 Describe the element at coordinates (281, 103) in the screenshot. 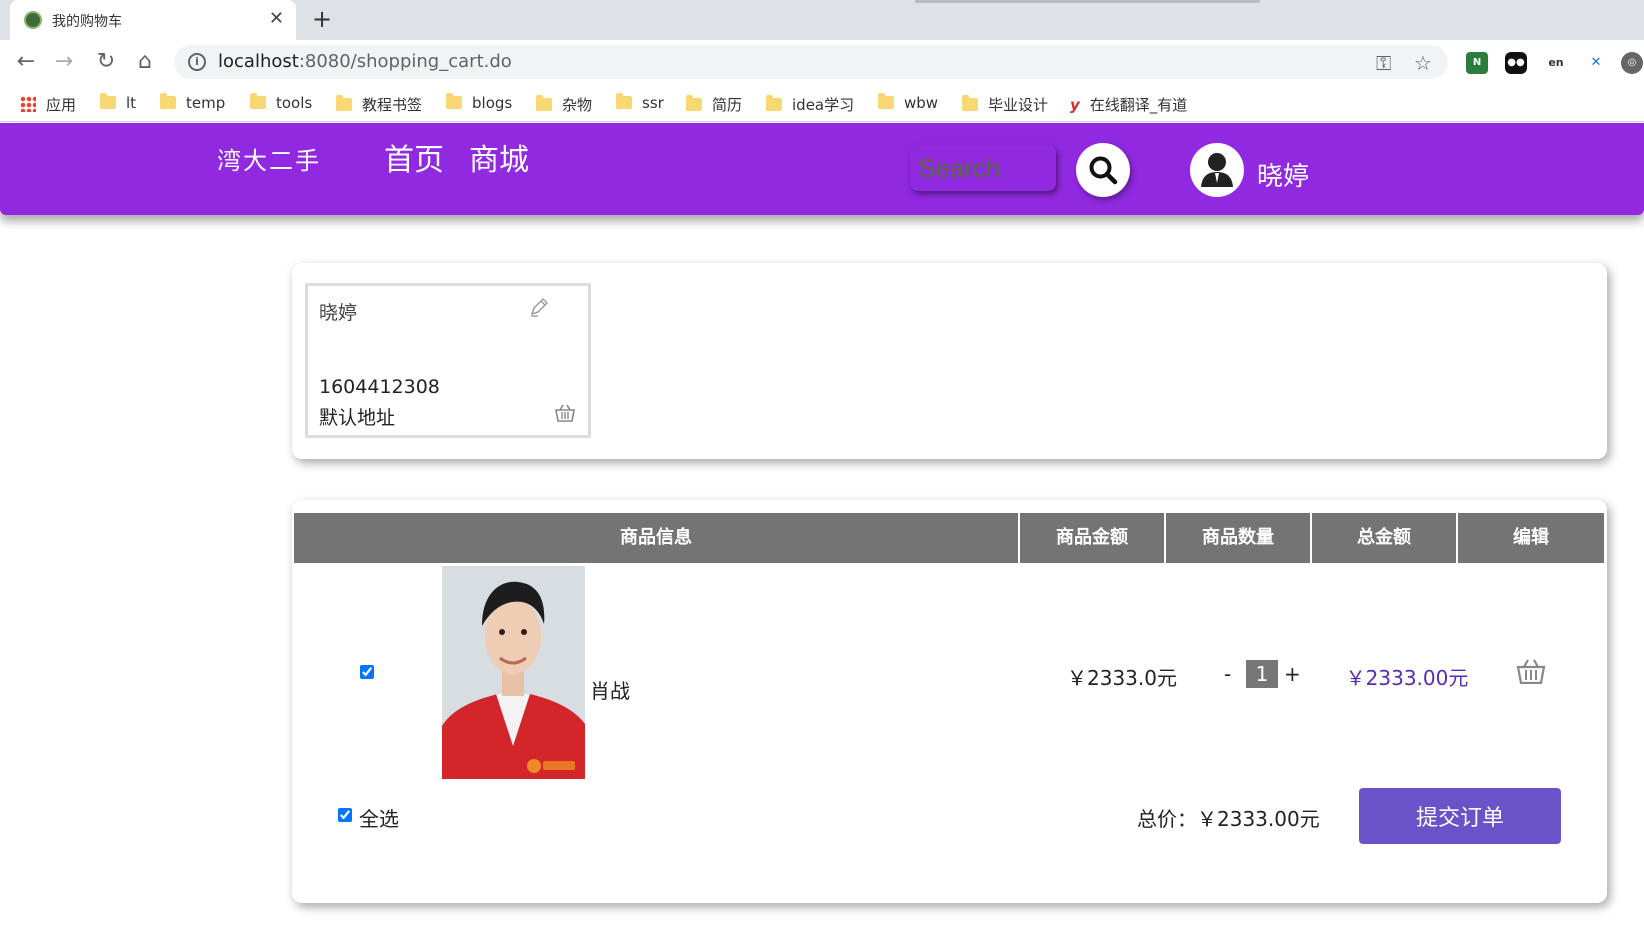

I see `bookmark-folder: tools` at that location.